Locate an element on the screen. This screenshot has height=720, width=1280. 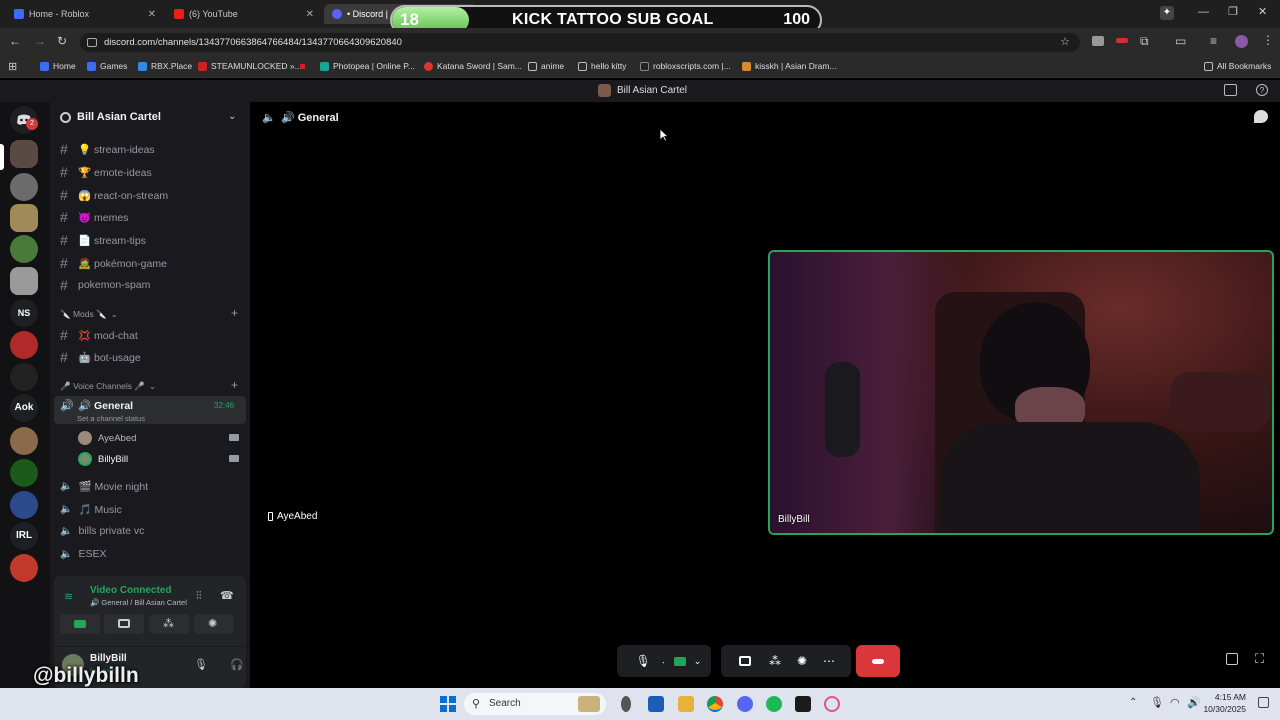
bookmark-red-icon is located at coordinates (302, 66).